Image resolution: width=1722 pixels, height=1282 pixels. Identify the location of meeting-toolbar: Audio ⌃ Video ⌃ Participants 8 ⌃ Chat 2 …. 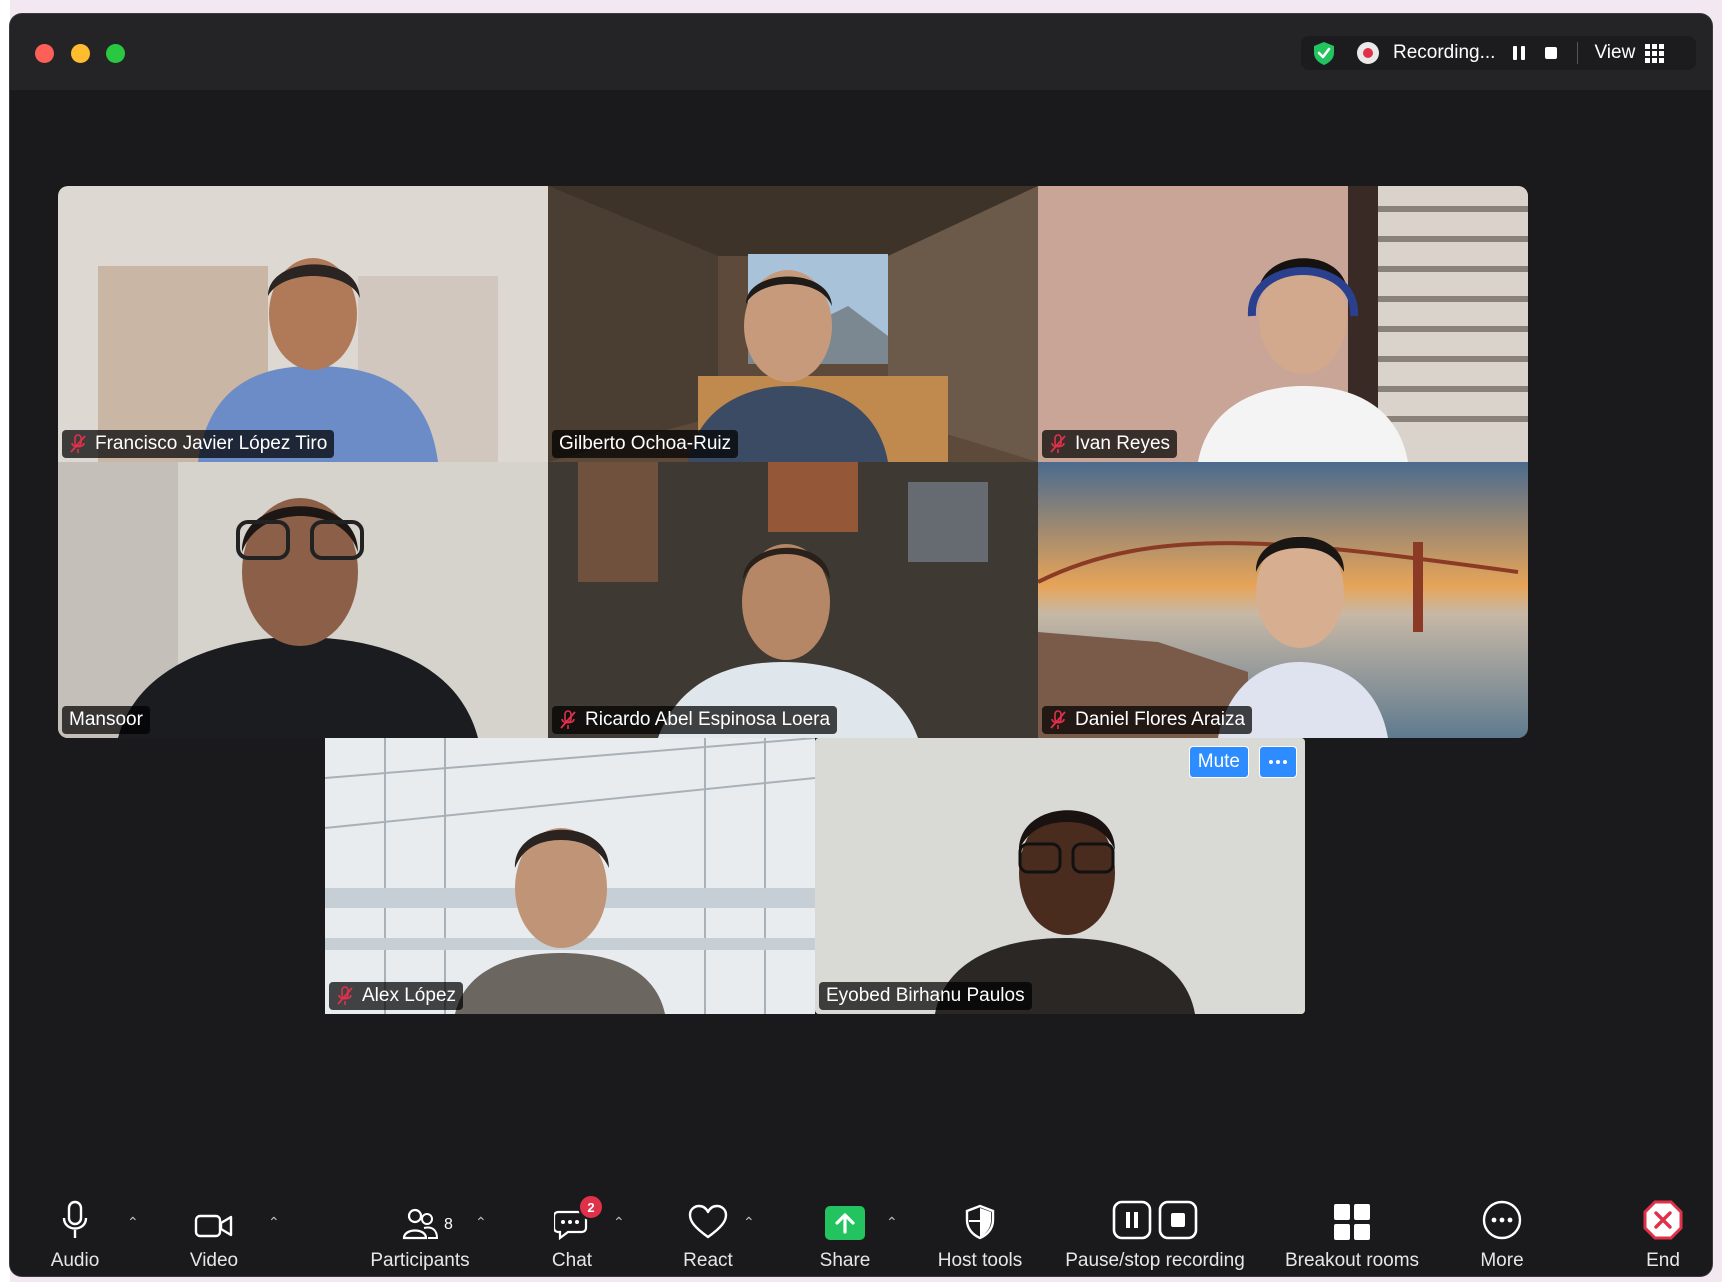
(861, 1231).